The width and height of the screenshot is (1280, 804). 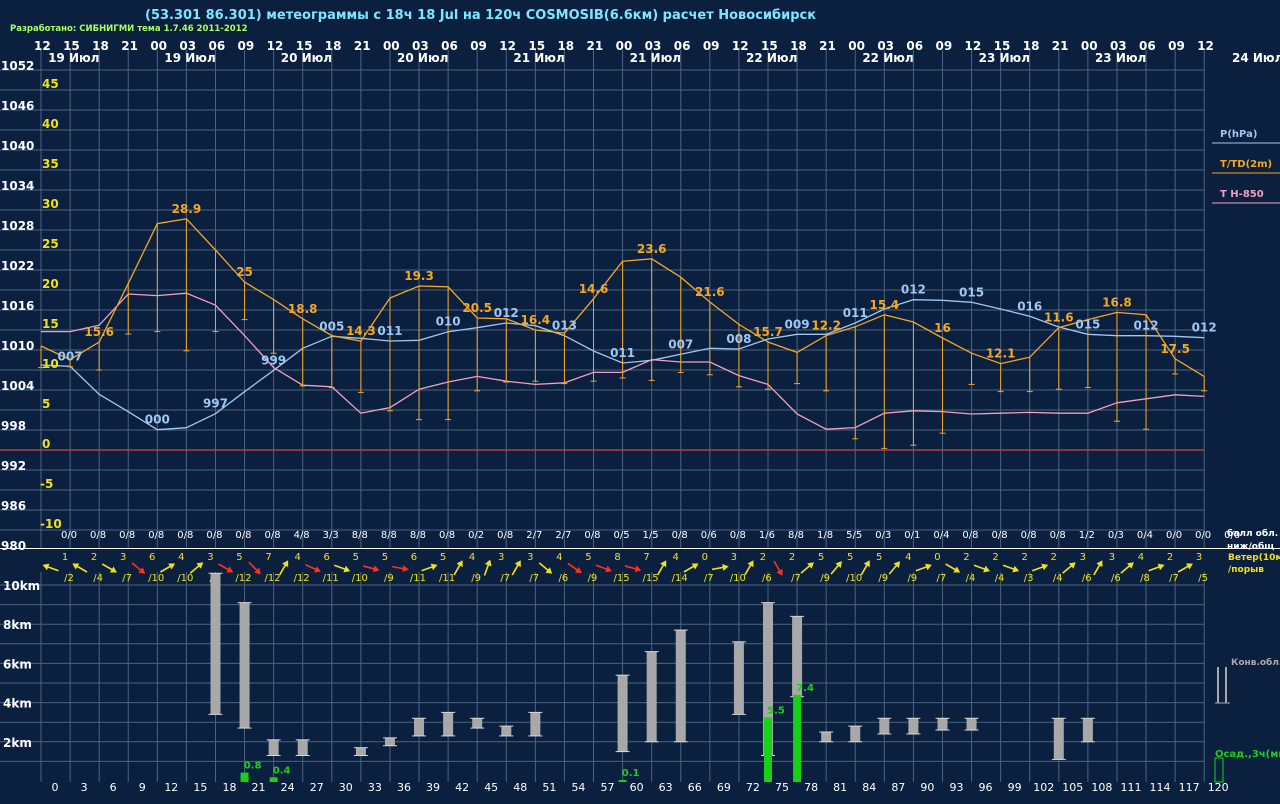 I want to click on date-label: 22 Июл, so click(x=771, y=58).